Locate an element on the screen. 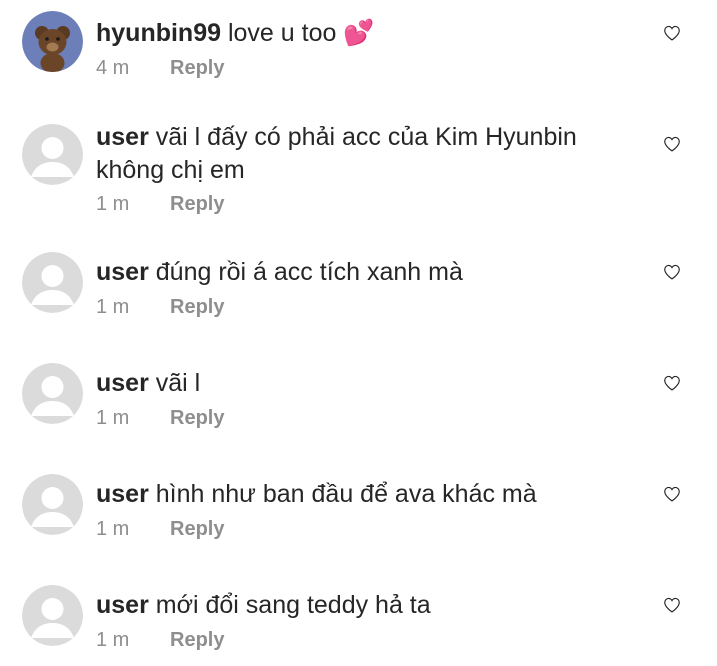 The image size is (717, 666). comment-body: user mới đổi sang teddy hả ta is located at coordinates (368, 605).